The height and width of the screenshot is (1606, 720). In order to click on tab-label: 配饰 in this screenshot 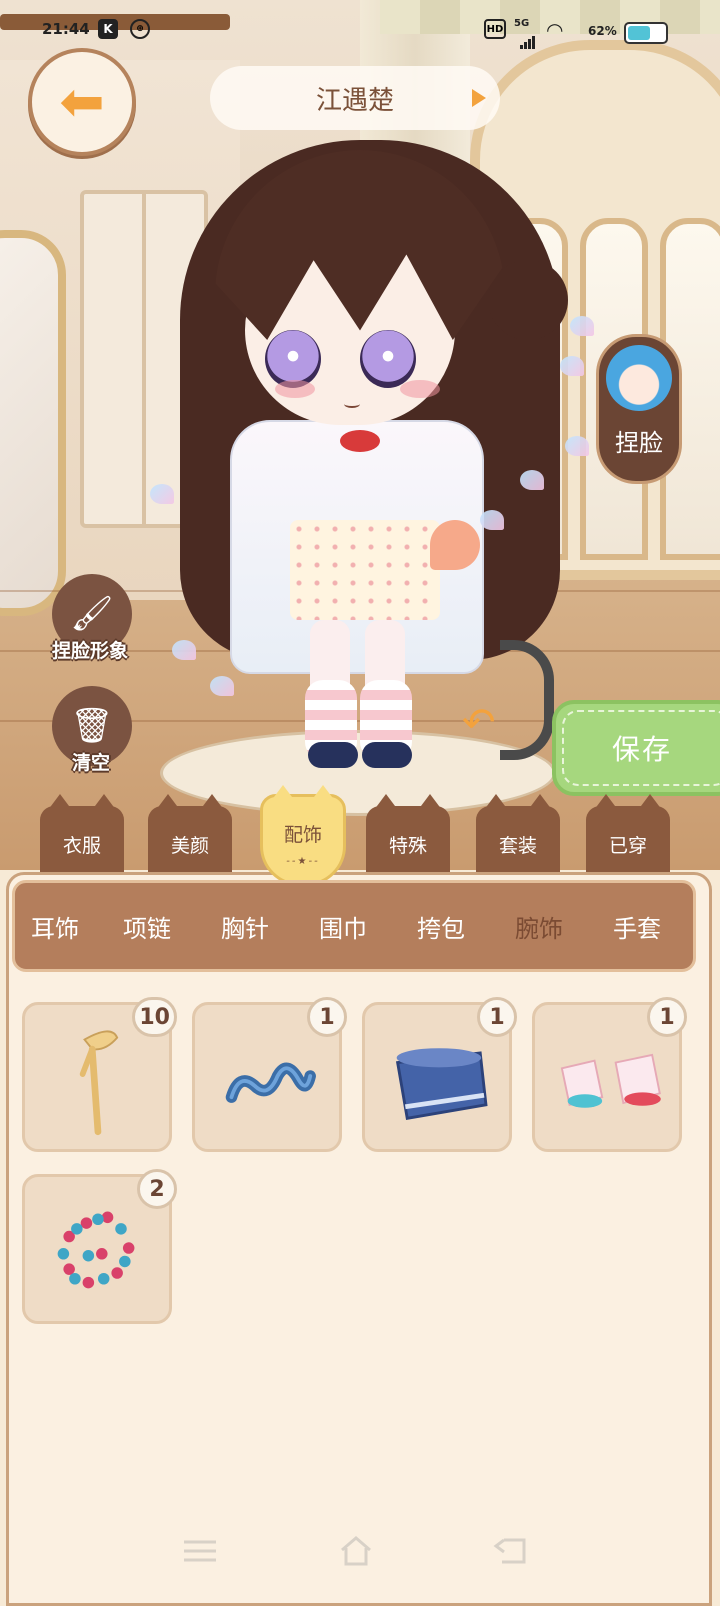, I will do `click(302, 834)`.